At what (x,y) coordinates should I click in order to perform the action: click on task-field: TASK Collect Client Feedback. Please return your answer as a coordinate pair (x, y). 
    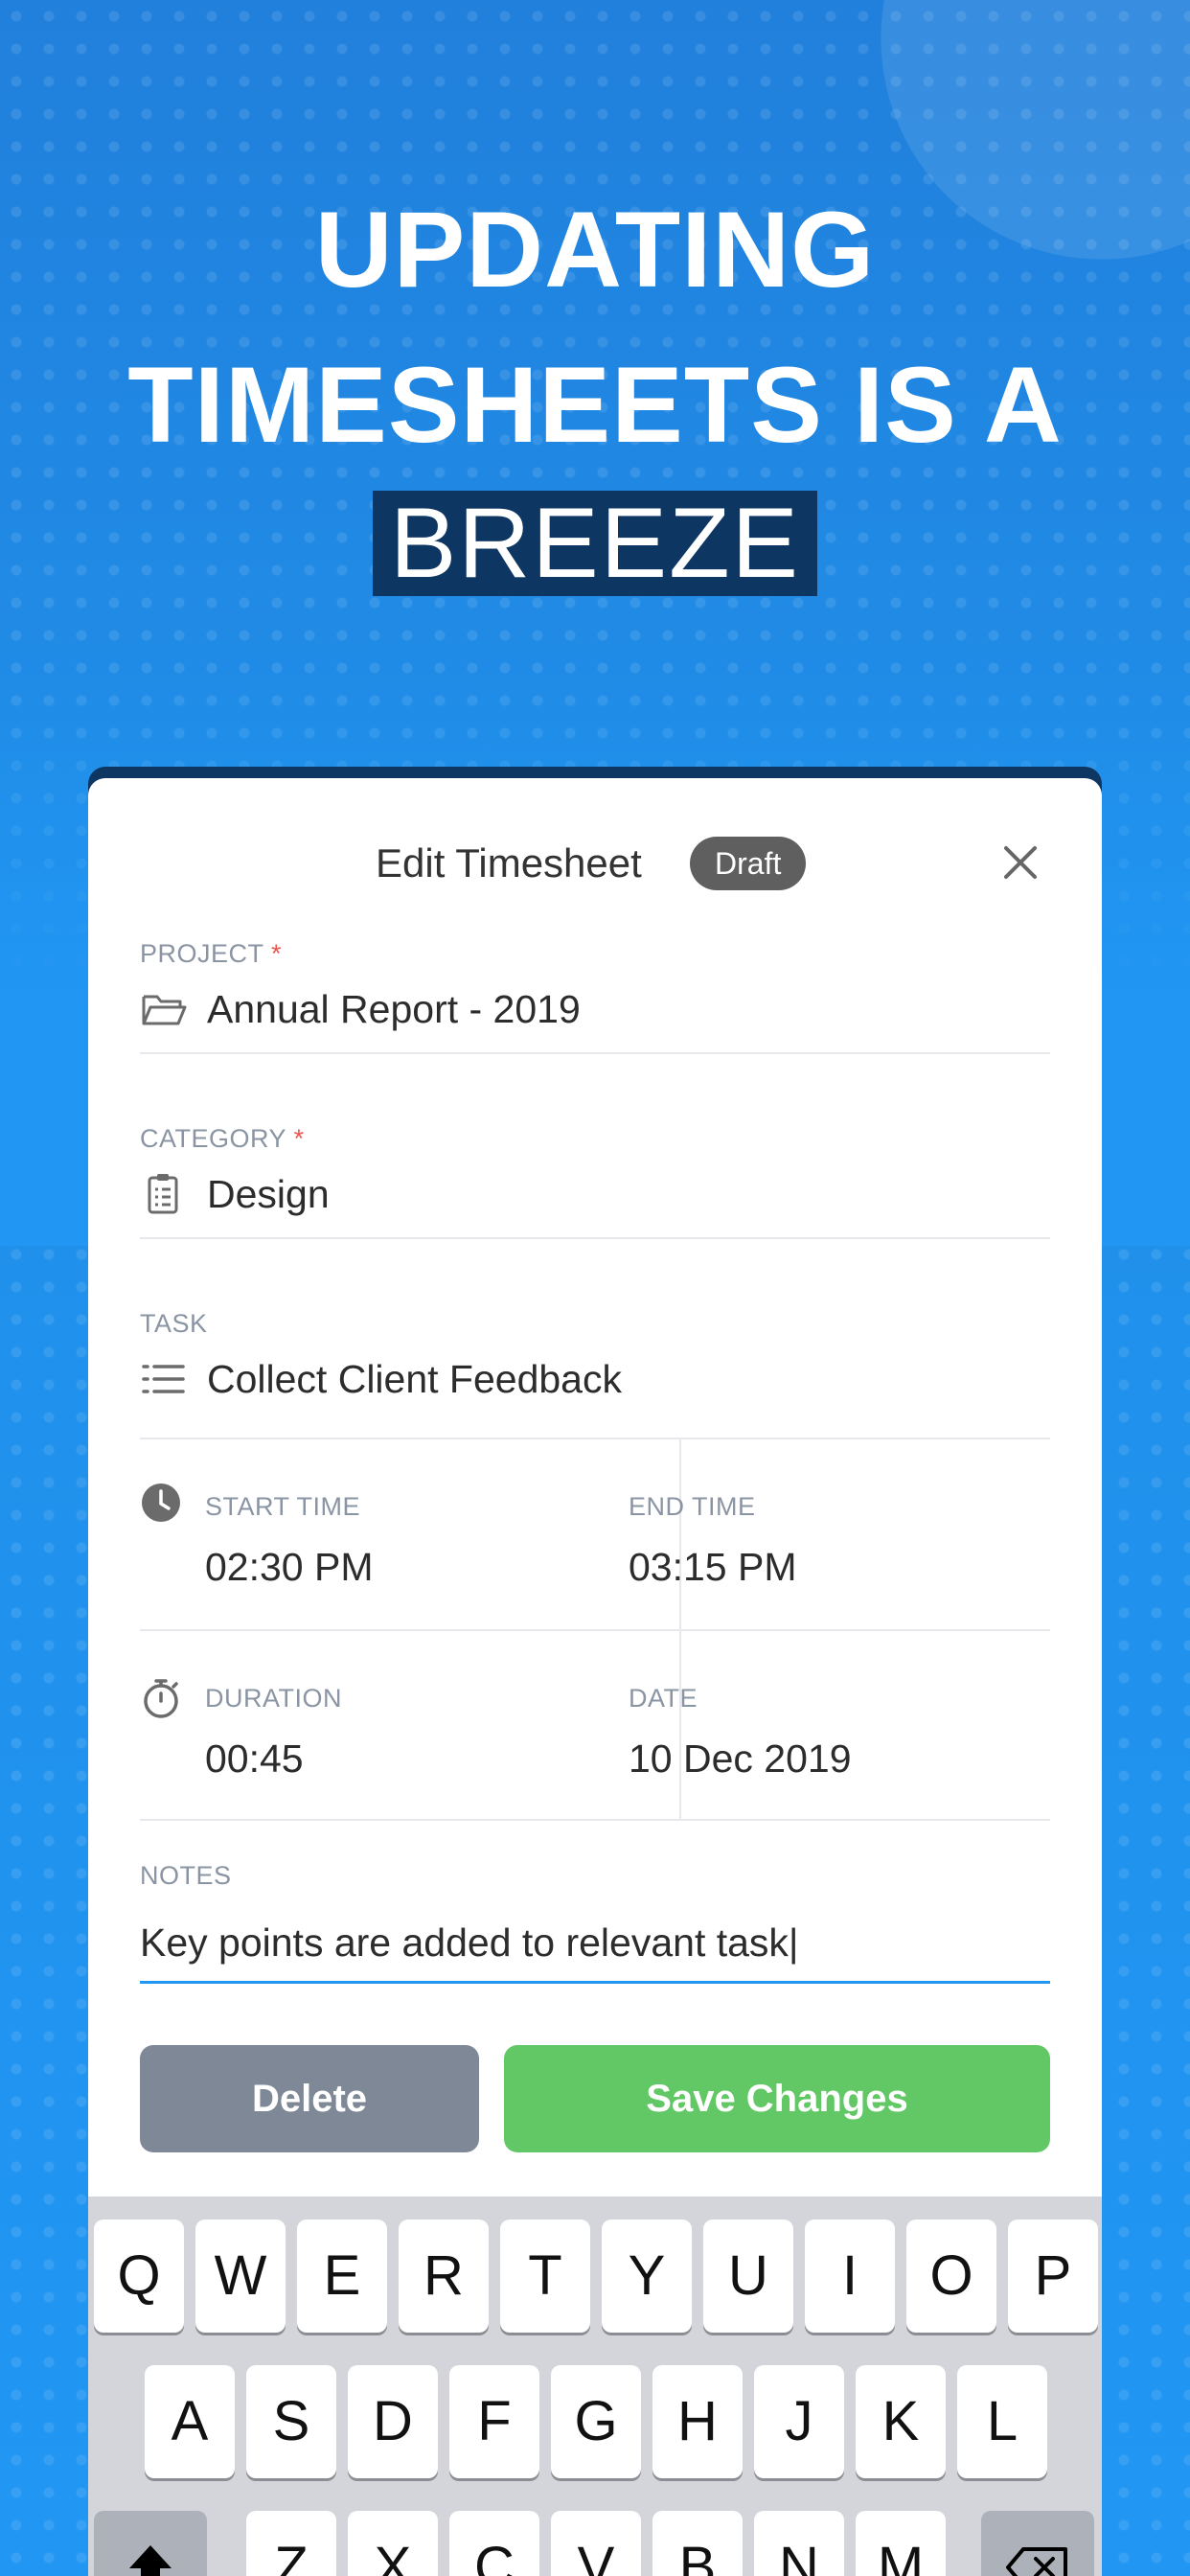
    Looking at the image, I should click on (595, 1355).